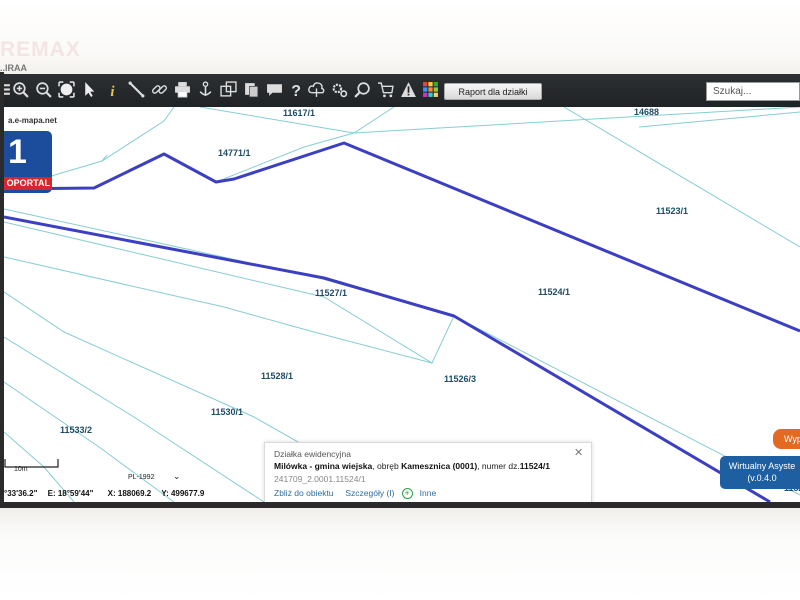 Image resolution: width=800 pixels, height=600 pixels. I want to click on parcel-label: 11524/1, so click(554, 292).